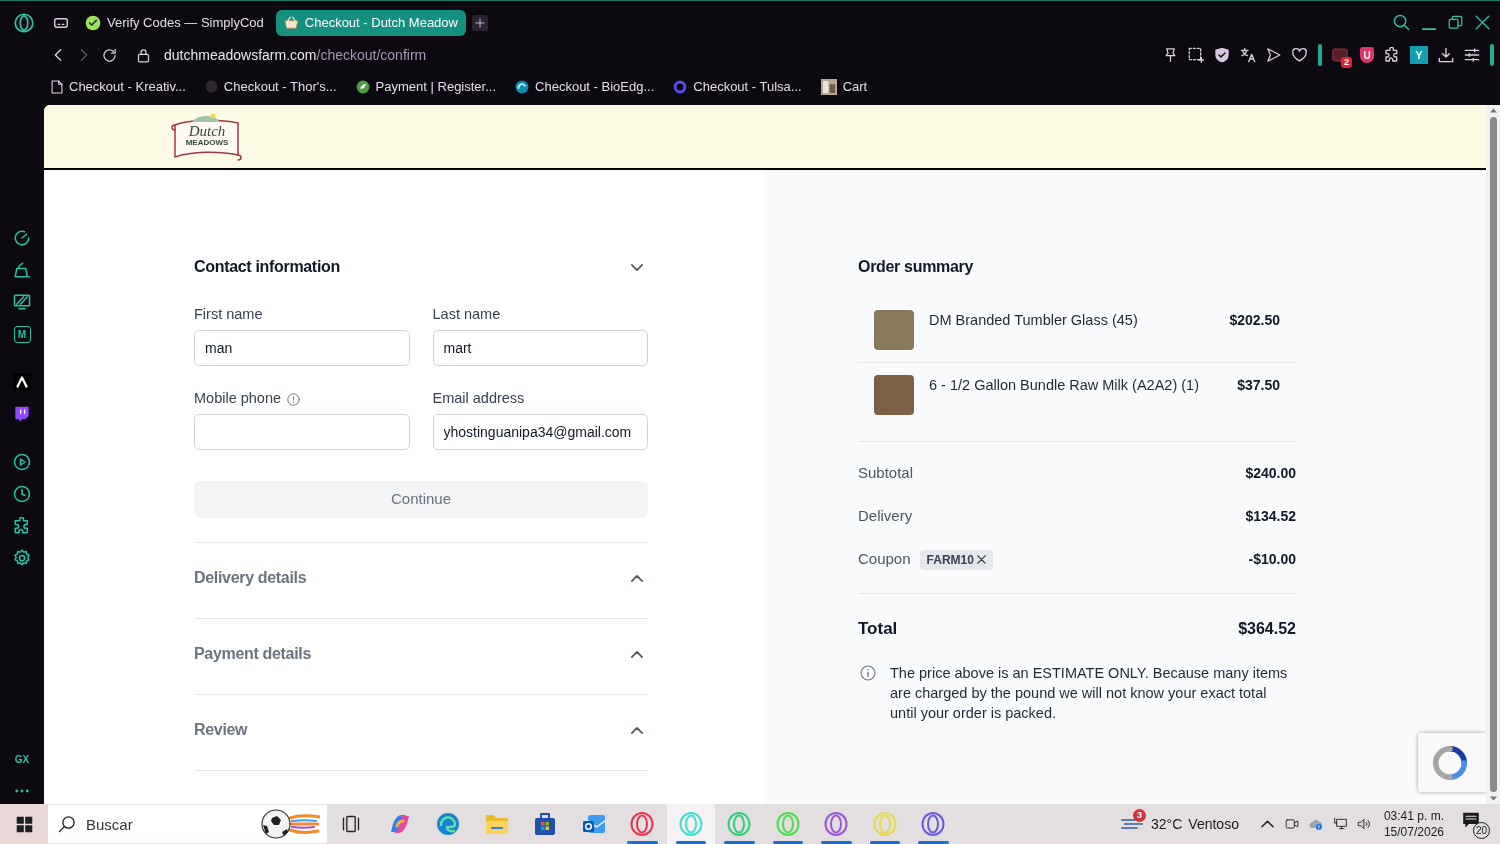 This screenshot has height=844, width=1500. Describe the element at coordinates (302, 432) in the screenshot. I see `text-field` at that location.